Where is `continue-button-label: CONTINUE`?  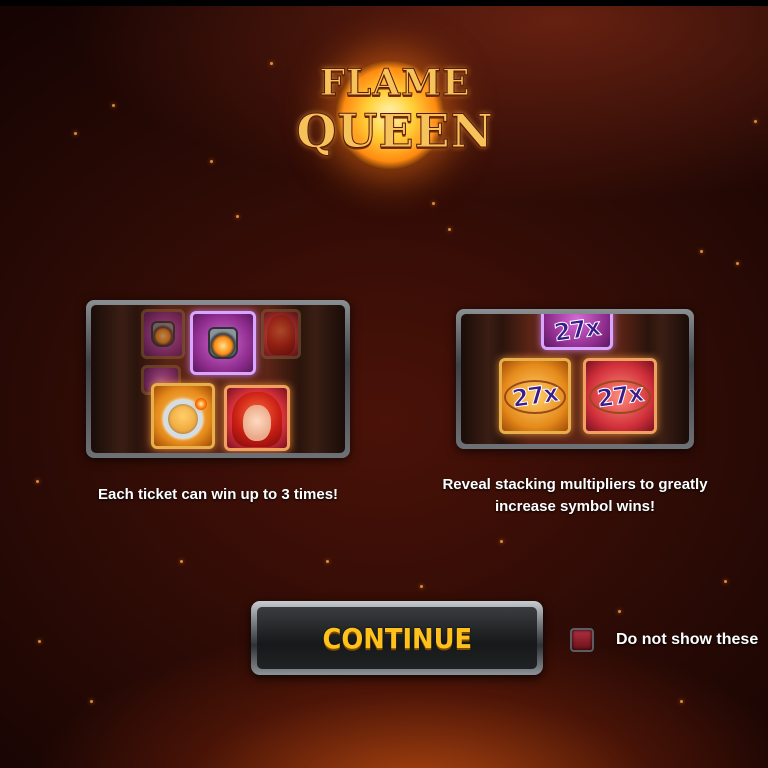
continue-button-label: CONTINUE is located at coordinates (397, 638).